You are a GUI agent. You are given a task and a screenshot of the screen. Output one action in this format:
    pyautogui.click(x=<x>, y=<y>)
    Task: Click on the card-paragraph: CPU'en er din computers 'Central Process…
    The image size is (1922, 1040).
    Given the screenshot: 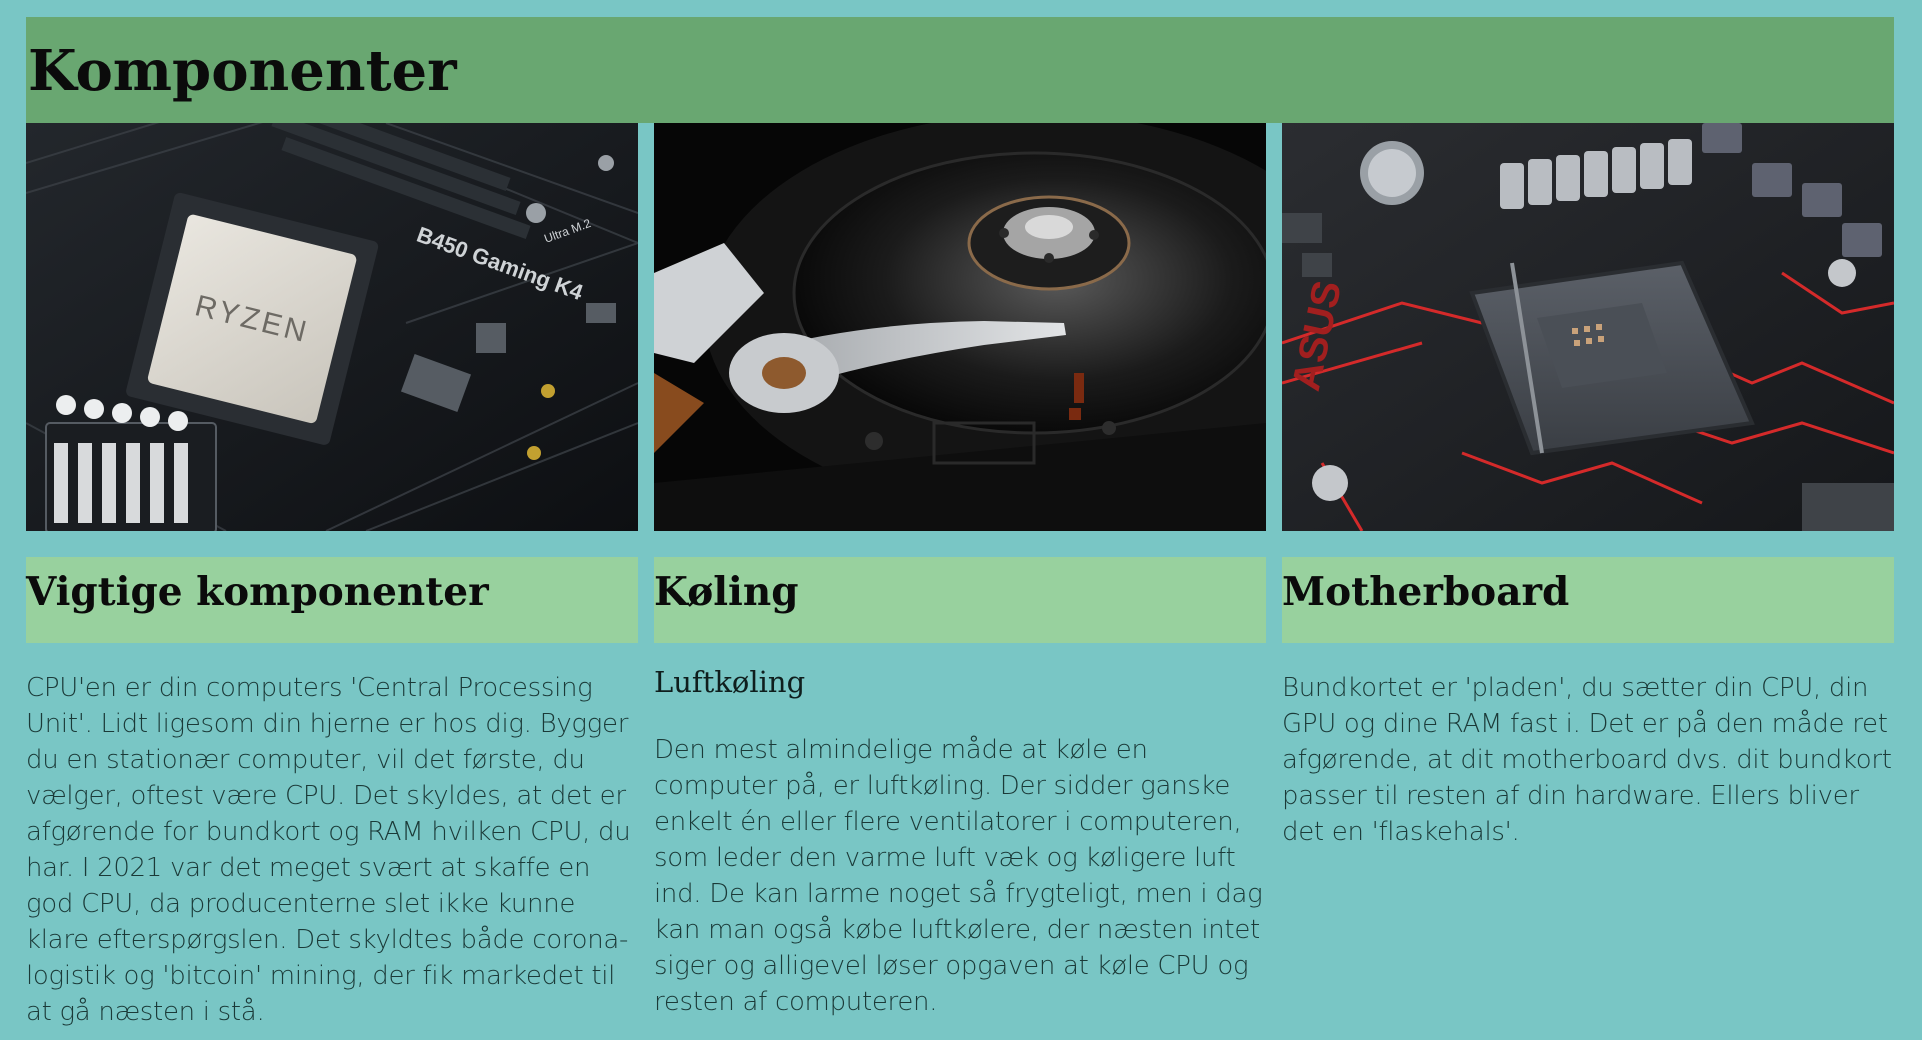 What is the action you would take?
    pyautogui.click(x=328, y=850)
    